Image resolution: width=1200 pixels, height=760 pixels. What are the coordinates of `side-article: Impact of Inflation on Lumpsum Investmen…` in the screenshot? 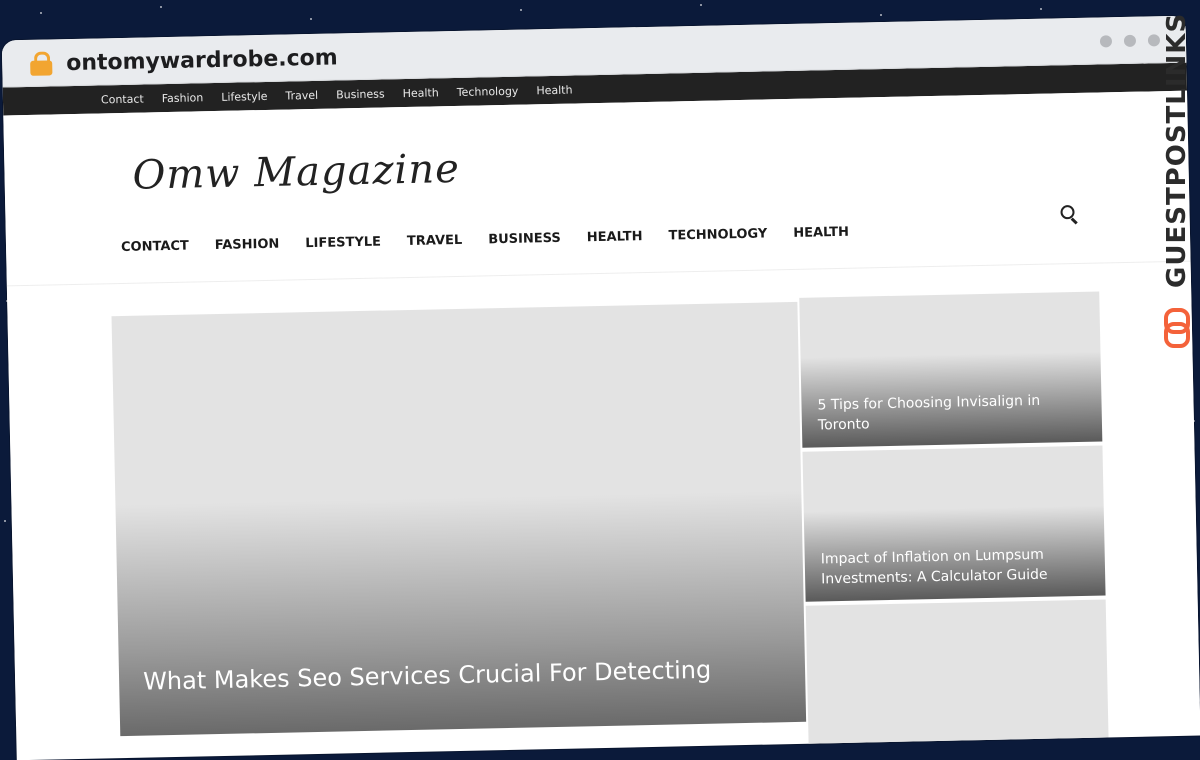 It's located at (954, 523).